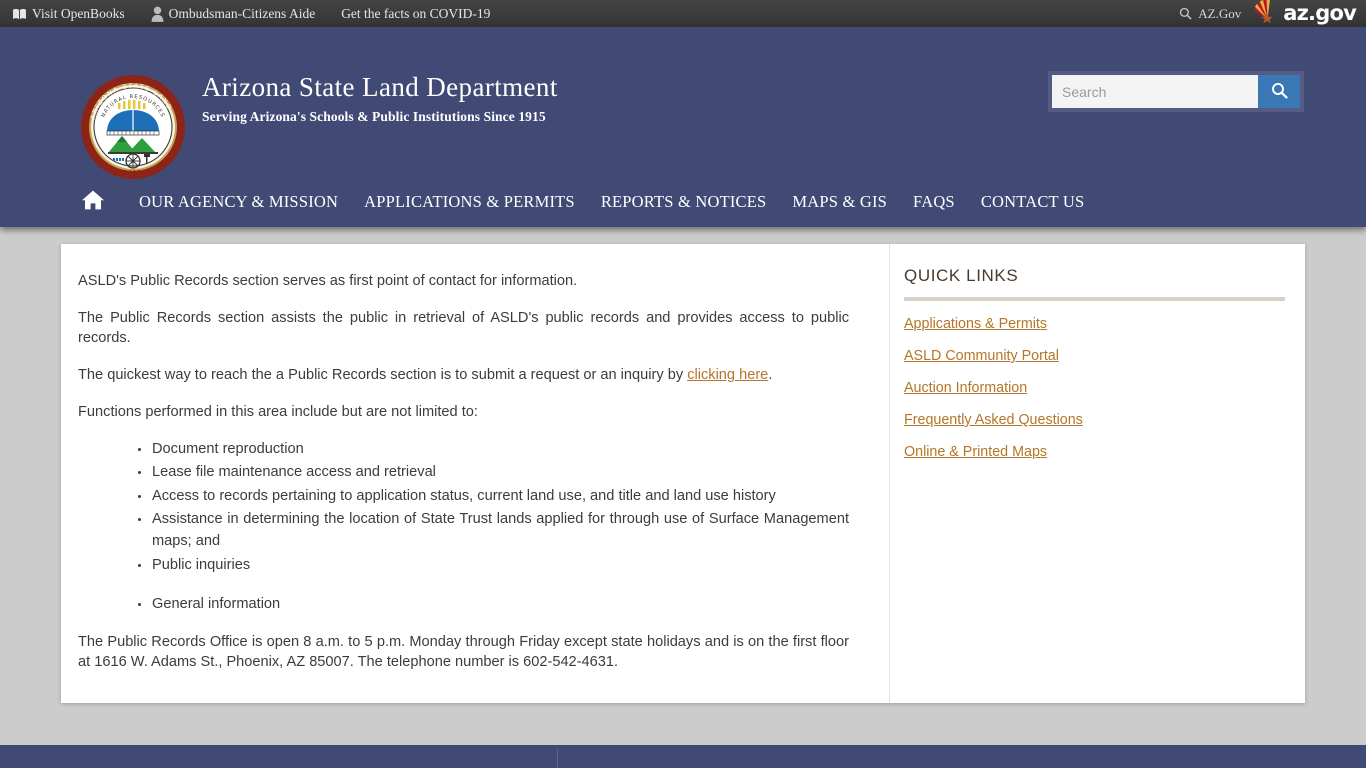  Describe the element at coordinates (469, 202) in the screenshot. I see `nav-item-applications-permits: APPLICATIONS & PERMITS` at that location.